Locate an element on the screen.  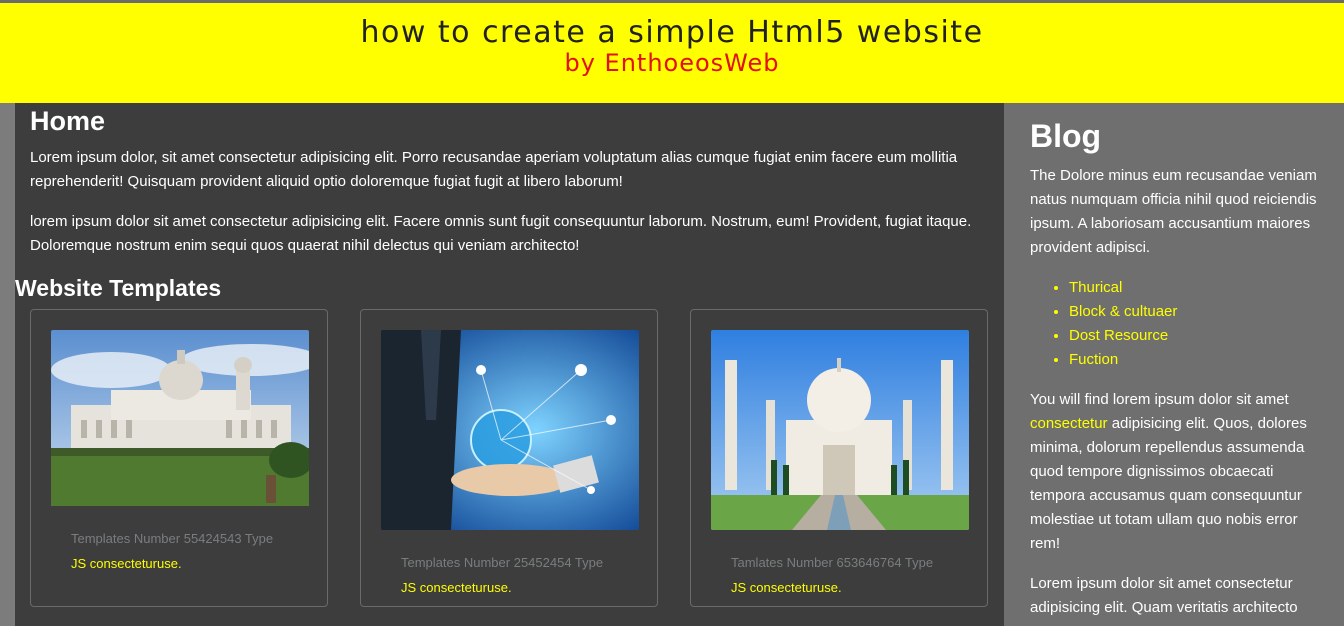
blog-paragraph-2-start: You will find lorem ipsum dolor sit amet is located at coordinates (1159, 399).